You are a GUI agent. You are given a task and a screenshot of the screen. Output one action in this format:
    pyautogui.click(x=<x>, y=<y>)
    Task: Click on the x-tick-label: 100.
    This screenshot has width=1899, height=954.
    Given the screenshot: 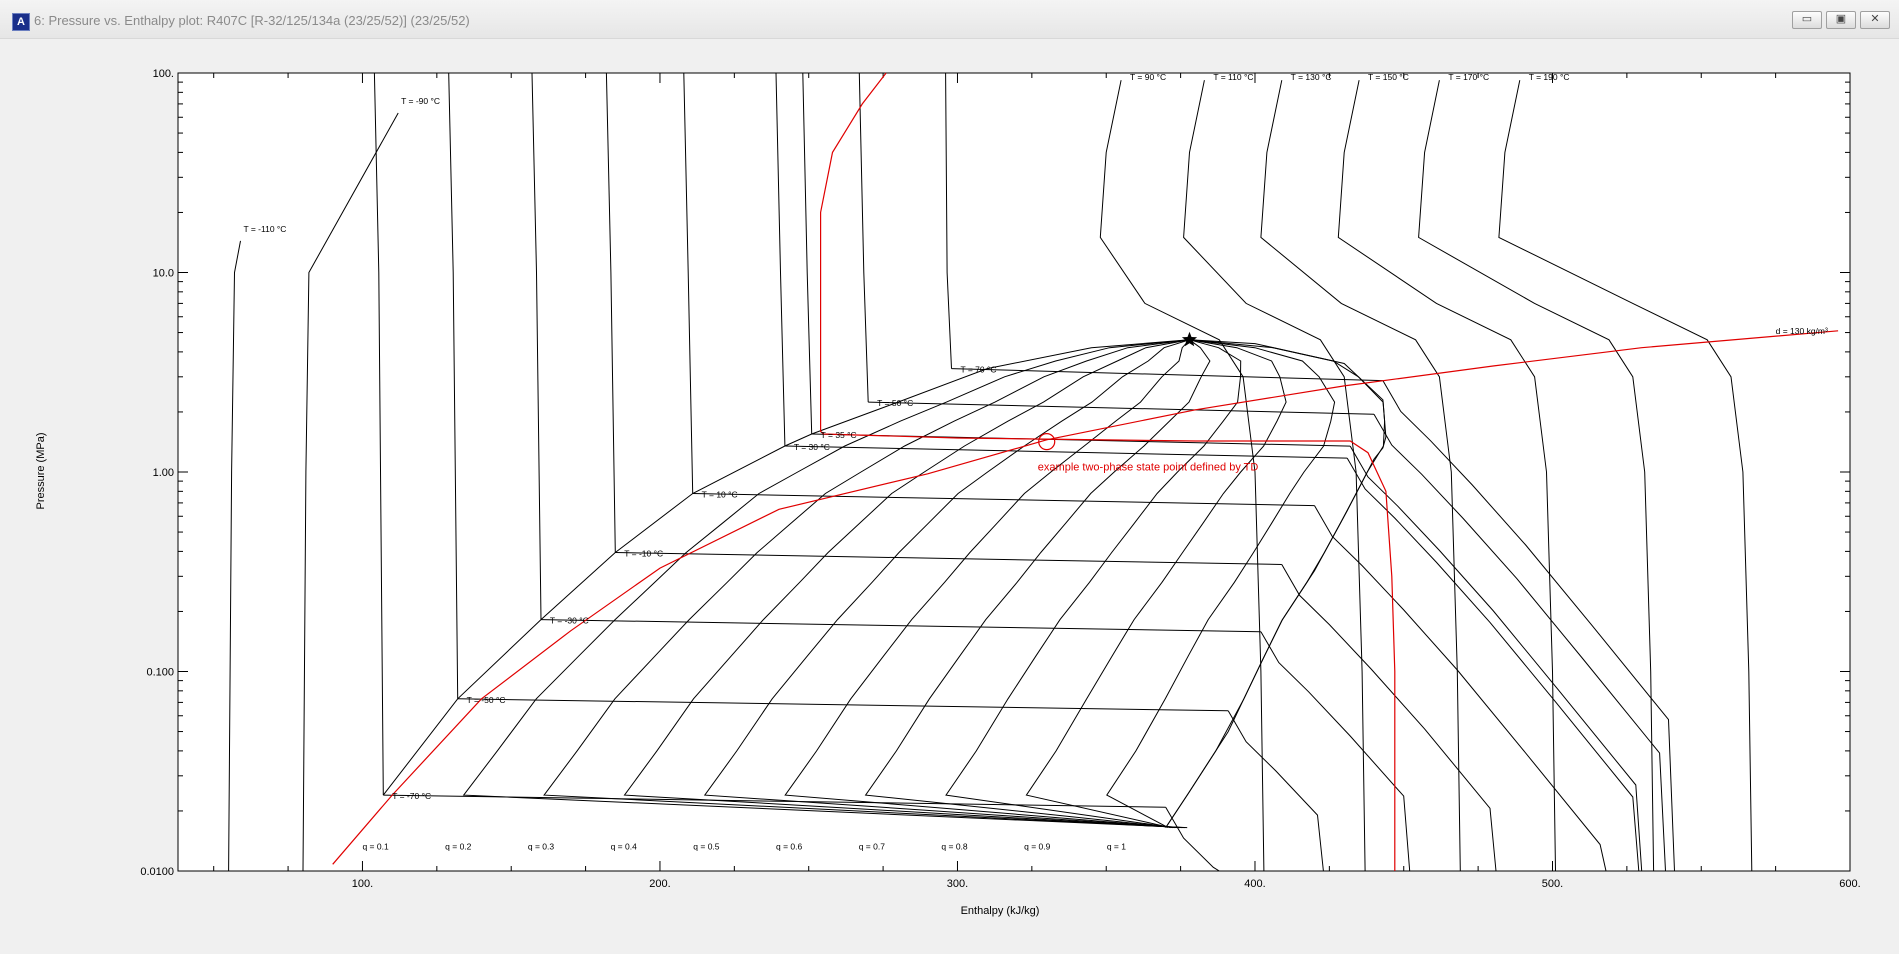 What is the action you would take?
    pyautogui.click(x=362, y=884)
    